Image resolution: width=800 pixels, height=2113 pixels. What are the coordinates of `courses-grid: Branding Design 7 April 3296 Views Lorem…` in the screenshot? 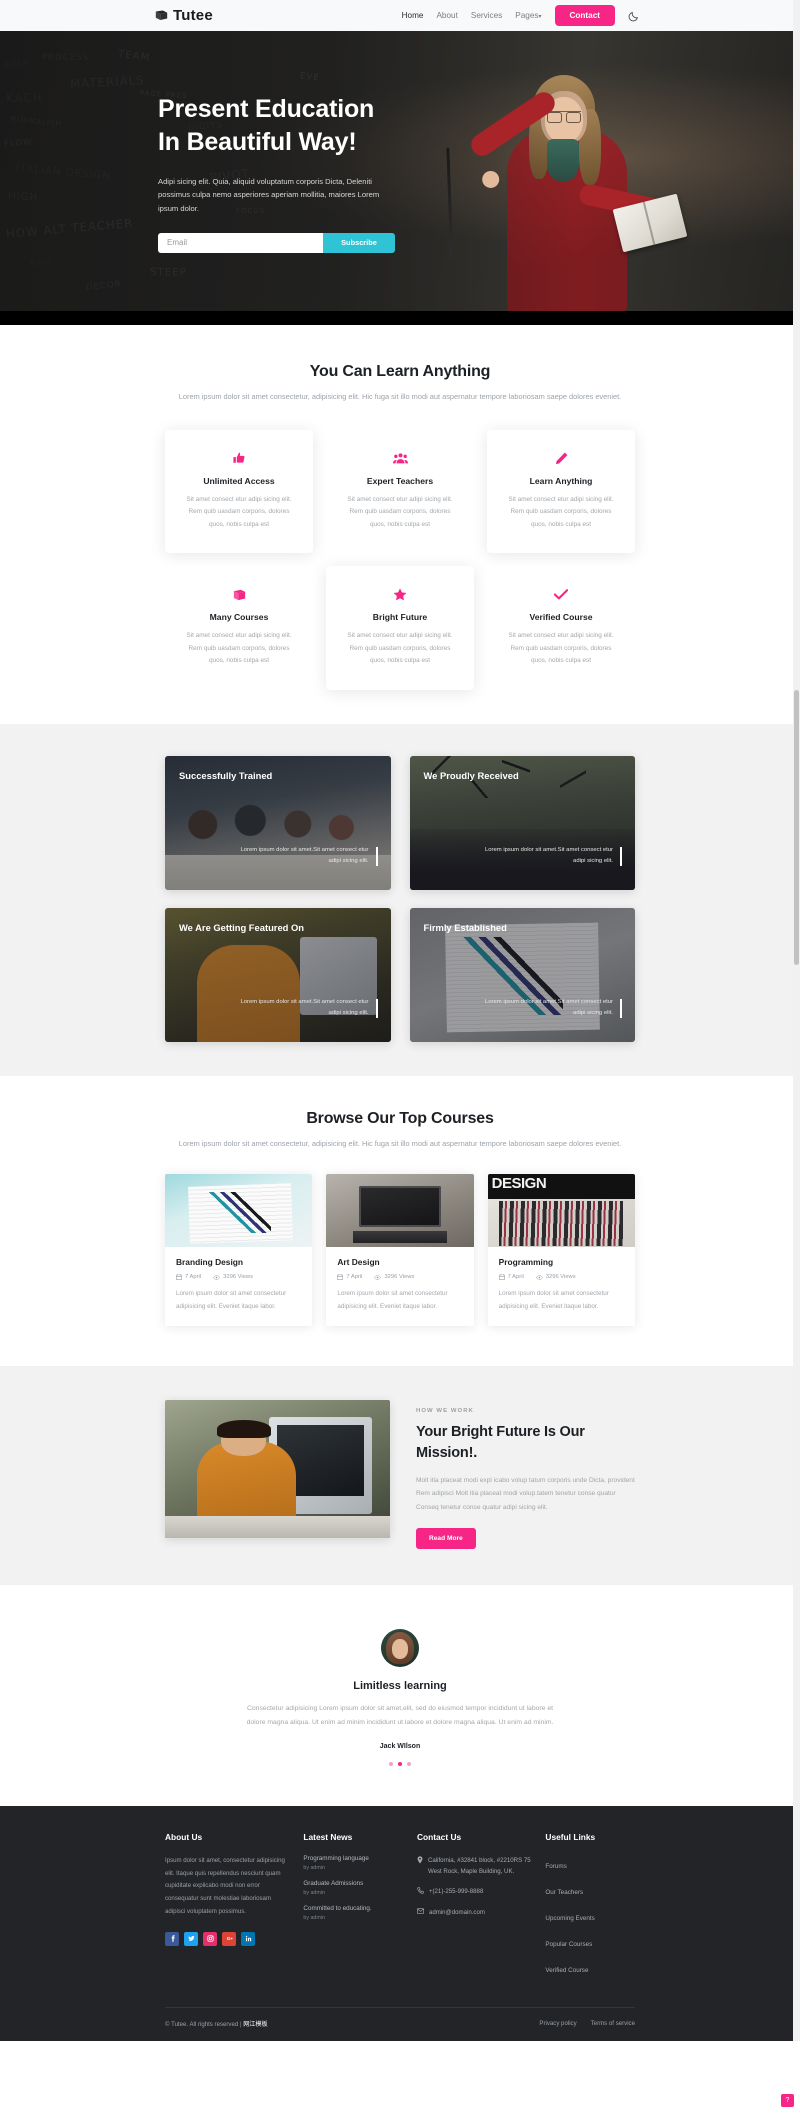 It's located at (400, 1250).